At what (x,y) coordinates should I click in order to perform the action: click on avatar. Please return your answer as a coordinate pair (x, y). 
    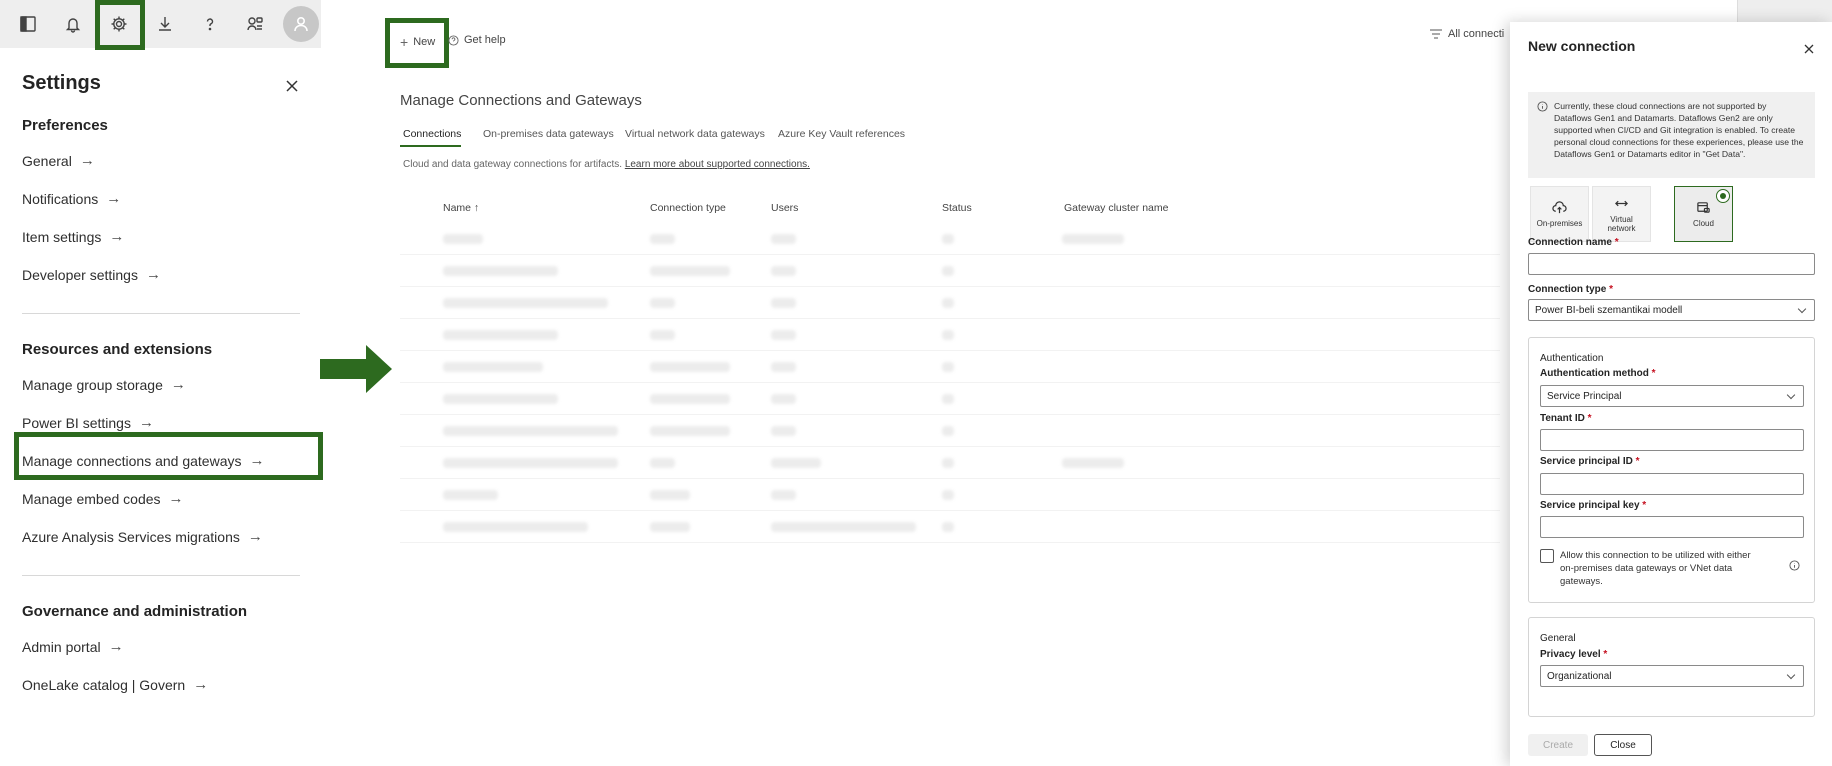
    Looking at the image, I should click on (301, 24).